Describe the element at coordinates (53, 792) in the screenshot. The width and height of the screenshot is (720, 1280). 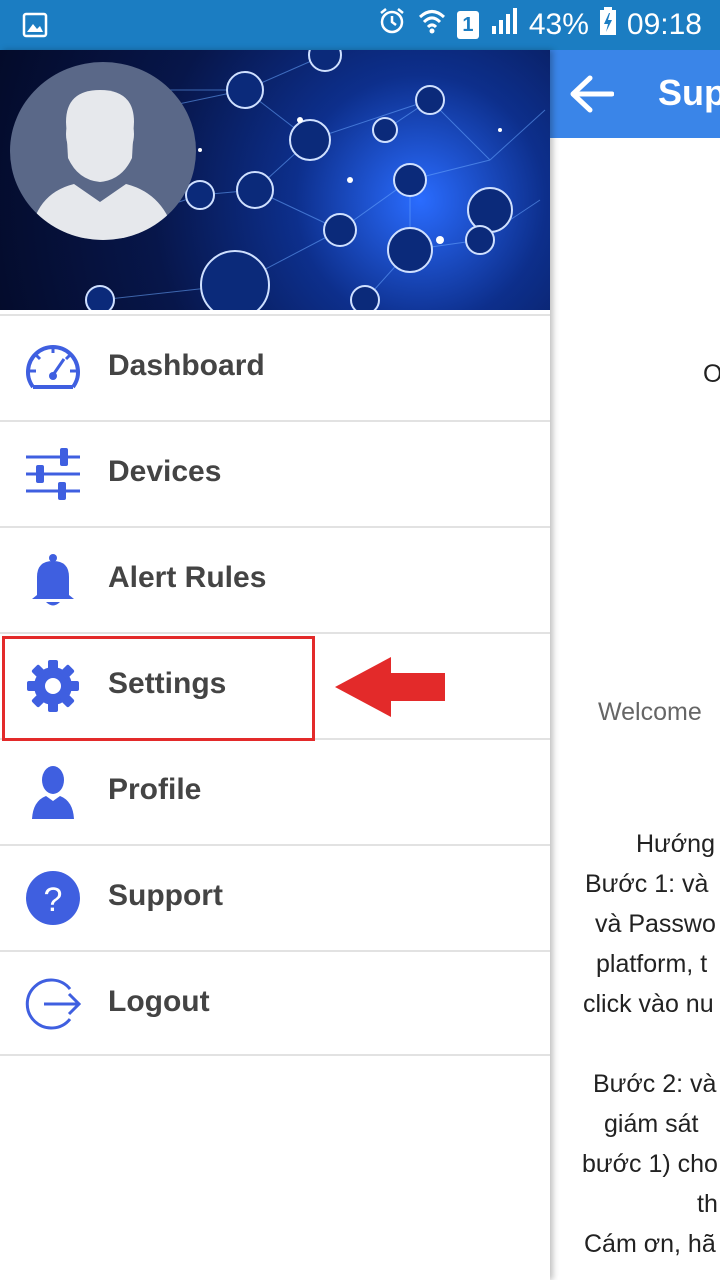
I see `person-icon` at that location.